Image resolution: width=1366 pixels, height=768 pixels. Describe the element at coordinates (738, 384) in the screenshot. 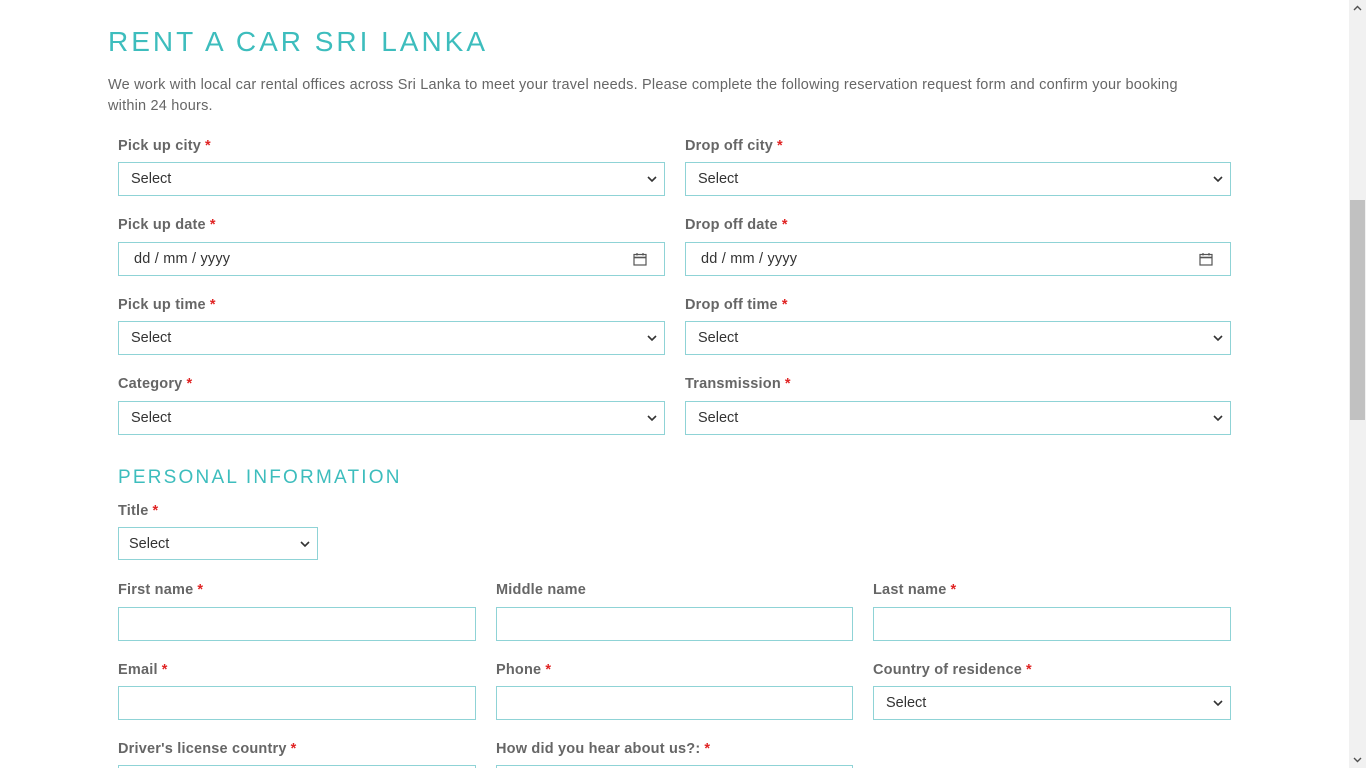

I see `transmission-label: Transmission *` at that location.